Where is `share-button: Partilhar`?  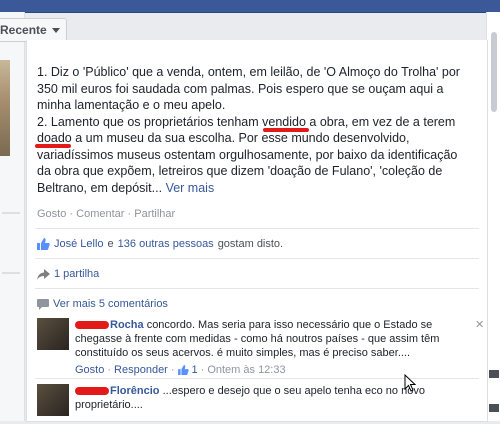 share-button: Partilhar is located at coordinates (154, 214).